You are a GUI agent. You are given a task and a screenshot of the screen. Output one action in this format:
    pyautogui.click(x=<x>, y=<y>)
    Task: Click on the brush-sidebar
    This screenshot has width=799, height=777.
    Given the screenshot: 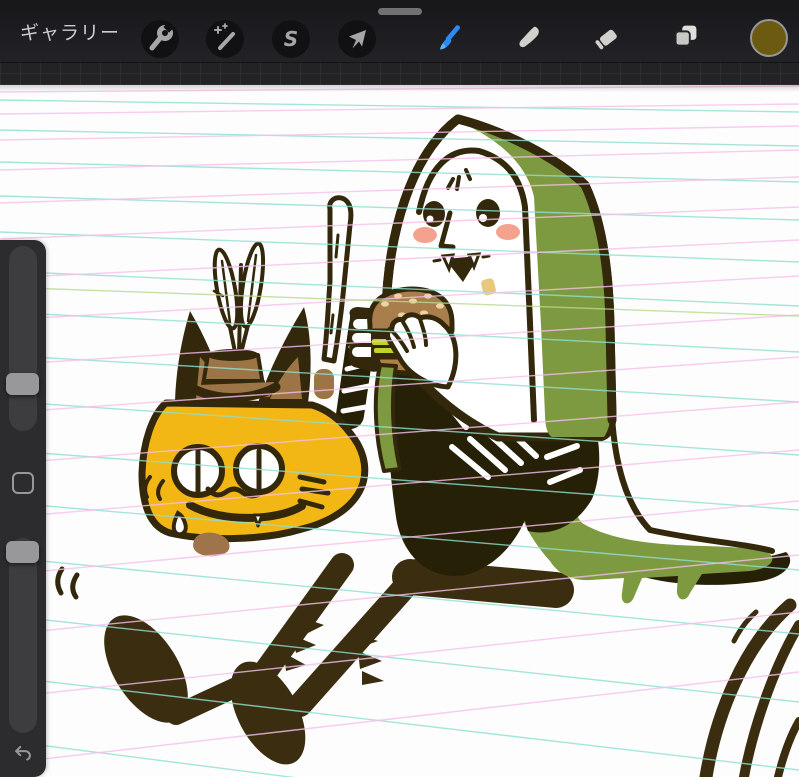 What is the action you would take?
    pyautogui.click(x=23, y=508)
    